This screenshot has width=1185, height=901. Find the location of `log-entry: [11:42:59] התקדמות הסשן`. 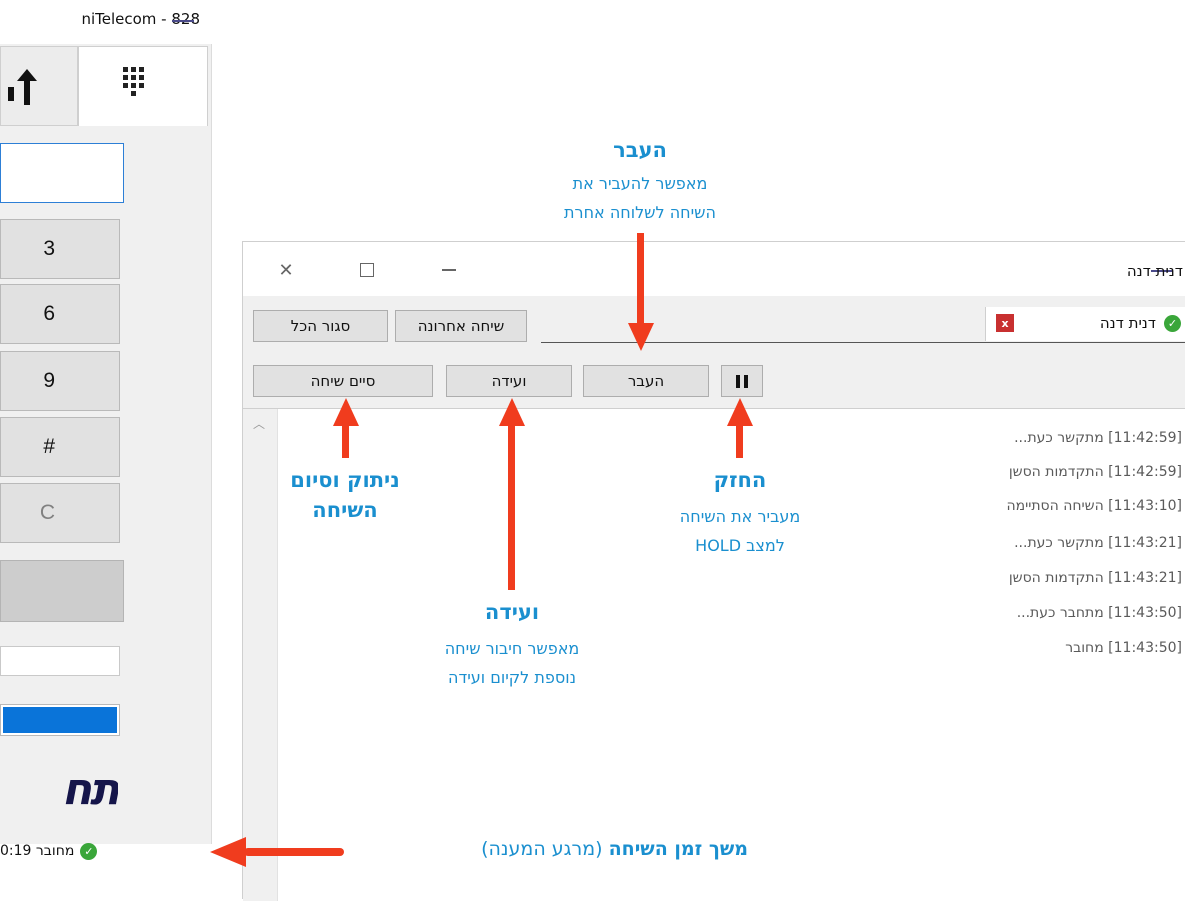

log-entry: [11:42:59] התקדמות הסשן is located at coordinates (1095, 472).